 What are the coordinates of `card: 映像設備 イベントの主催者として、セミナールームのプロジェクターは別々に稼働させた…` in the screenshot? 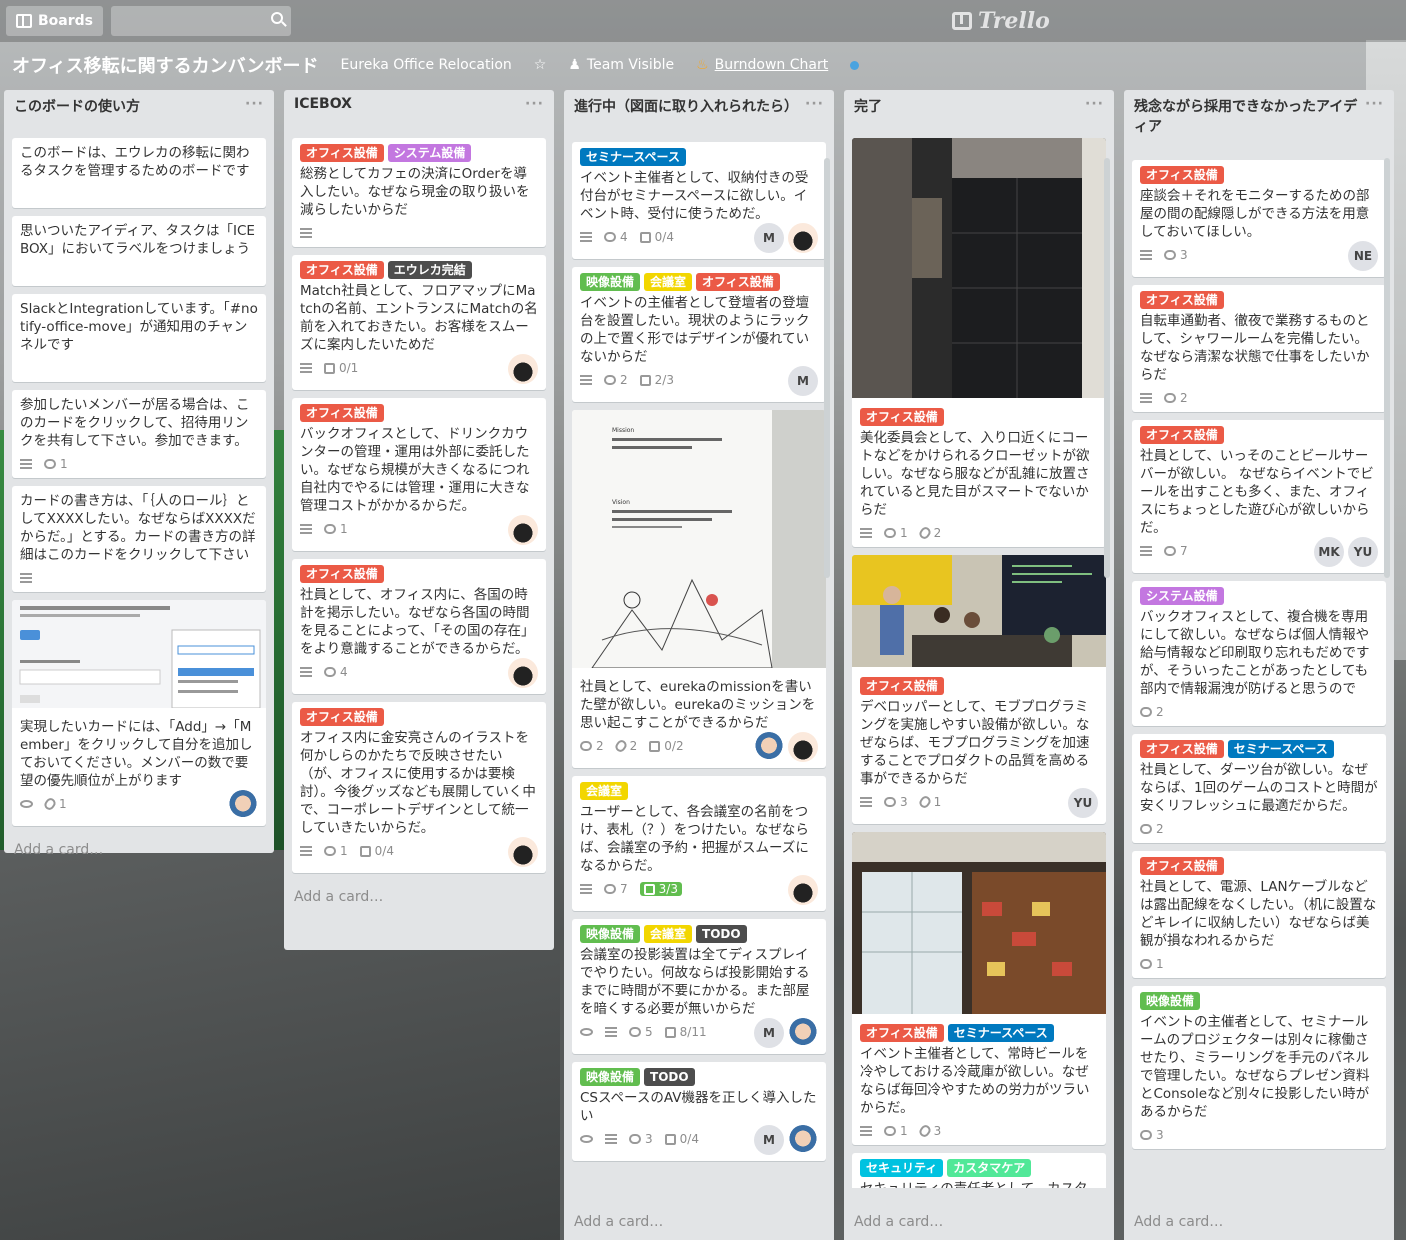 It's located at (1259, 1067).